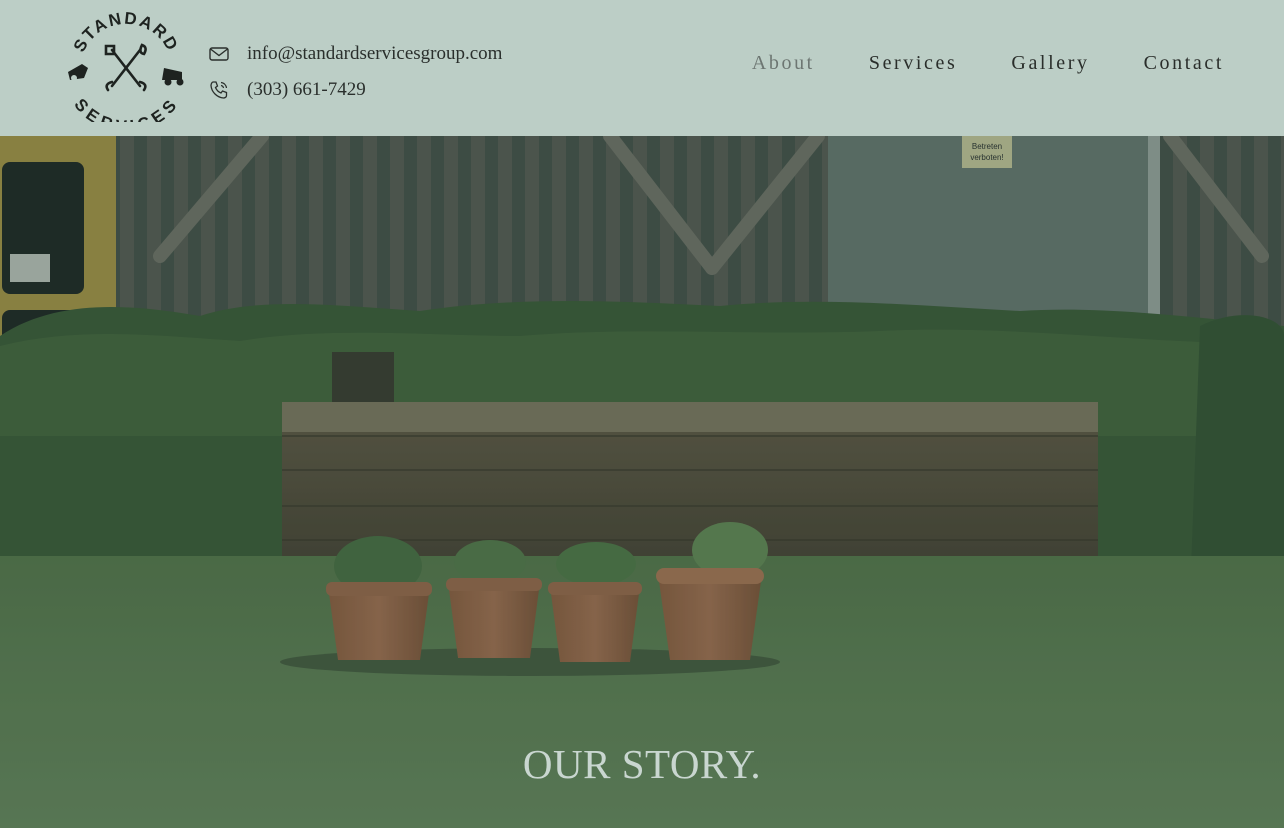 This screenshot has width=1284, height=828. What do you see at coordinates (374, 54) in the screenshot?
I see `email-link: info@standardservicesgroup.com` at bounding box center [374, 54].